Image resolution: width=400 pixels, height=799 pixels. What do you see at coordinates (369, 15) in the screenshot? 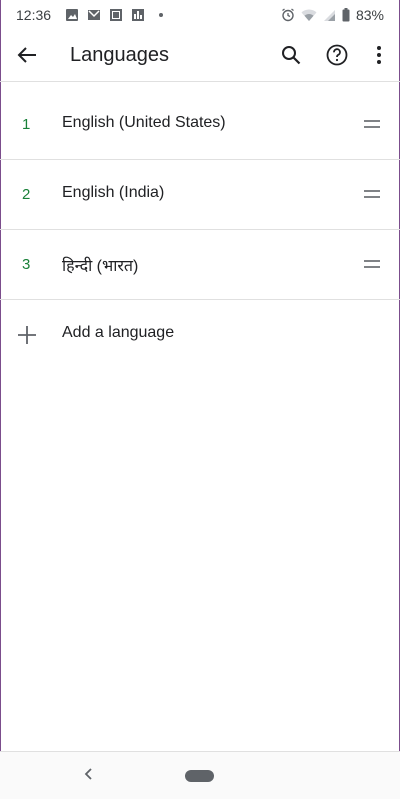
I see `battery-percent: 83%` at bounding box center [369, 15].